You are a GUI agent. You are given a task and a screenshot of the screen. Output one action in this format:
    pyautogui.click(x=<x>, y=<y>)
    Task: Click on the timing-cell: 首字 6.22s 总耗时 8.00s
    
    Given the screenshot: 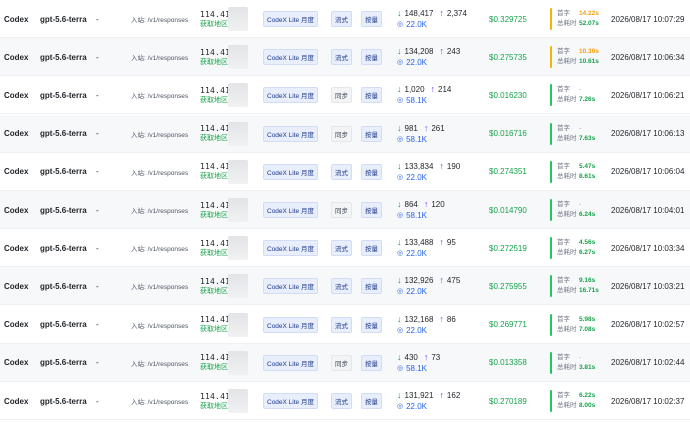 What is the action you would take?
    pyautogui.click(x=572, y=401)
    